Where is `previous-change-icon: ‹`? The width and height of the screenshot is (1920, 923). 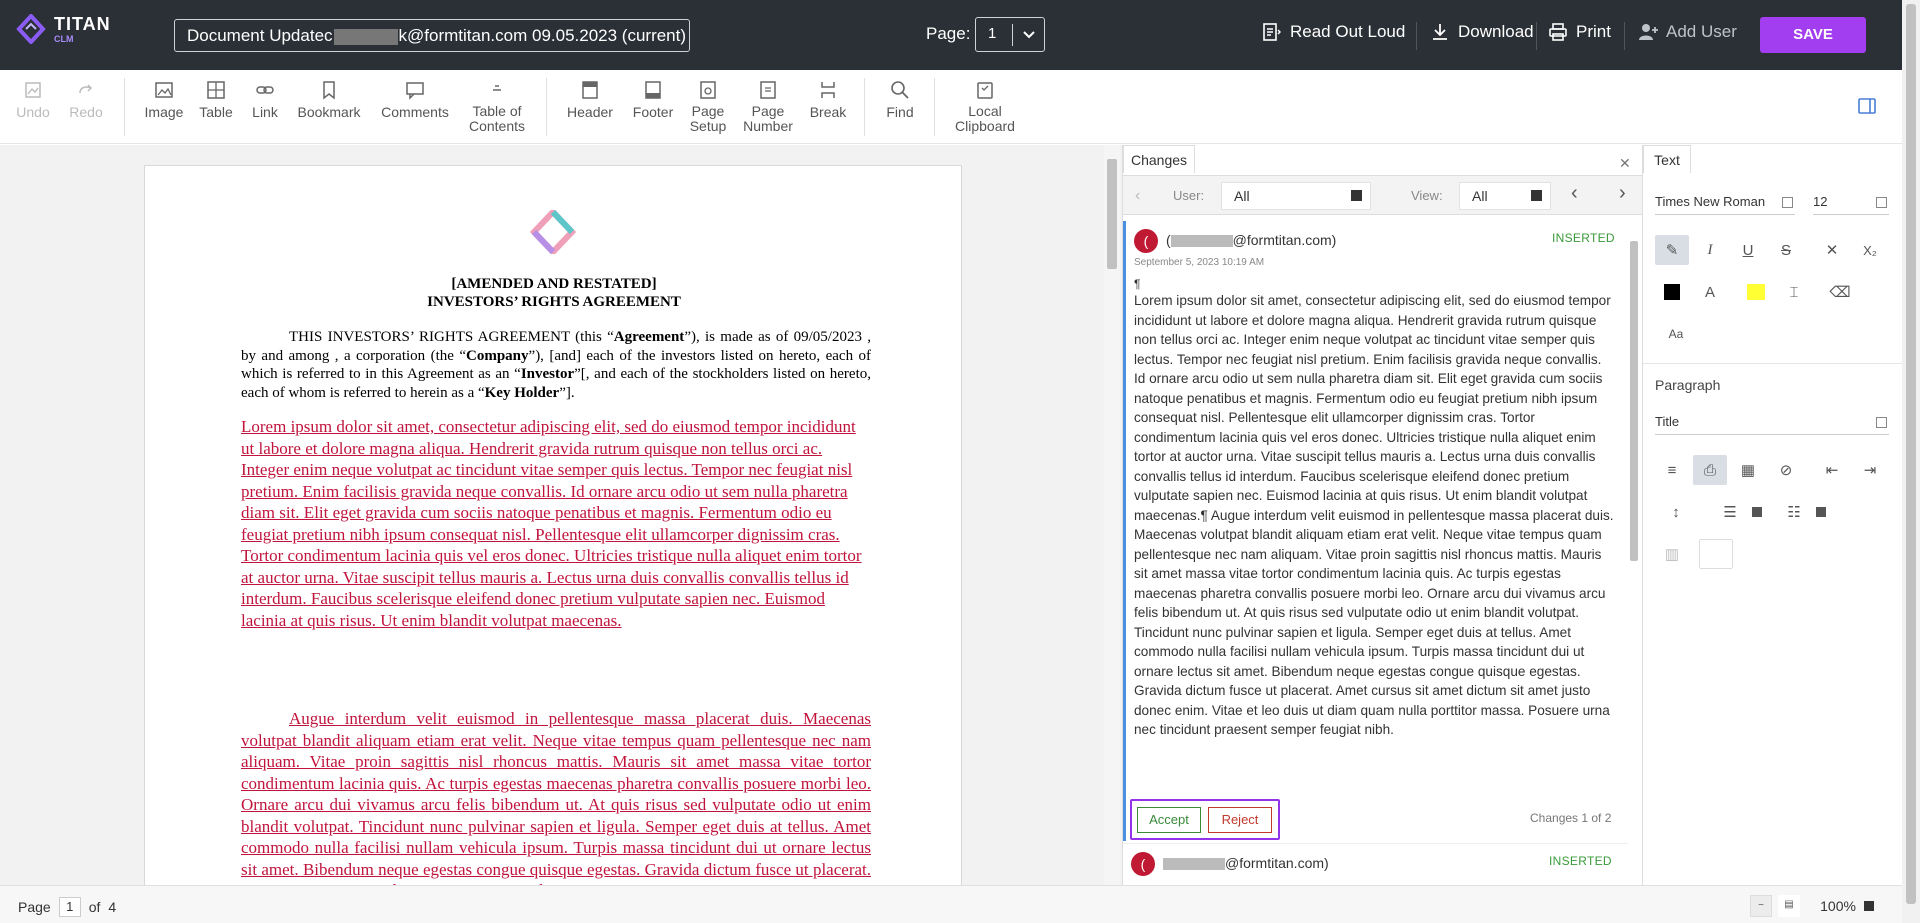 previous-change-icon: ‹ is located at coordinates (1574, 193).